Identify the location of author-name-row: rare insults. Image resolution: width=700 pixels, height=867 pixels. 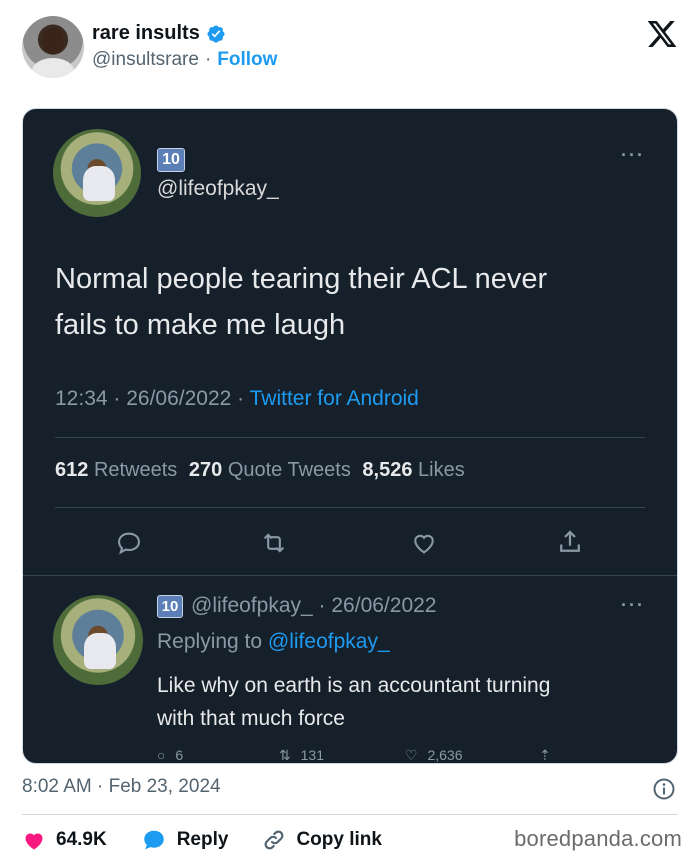
(159, 33).